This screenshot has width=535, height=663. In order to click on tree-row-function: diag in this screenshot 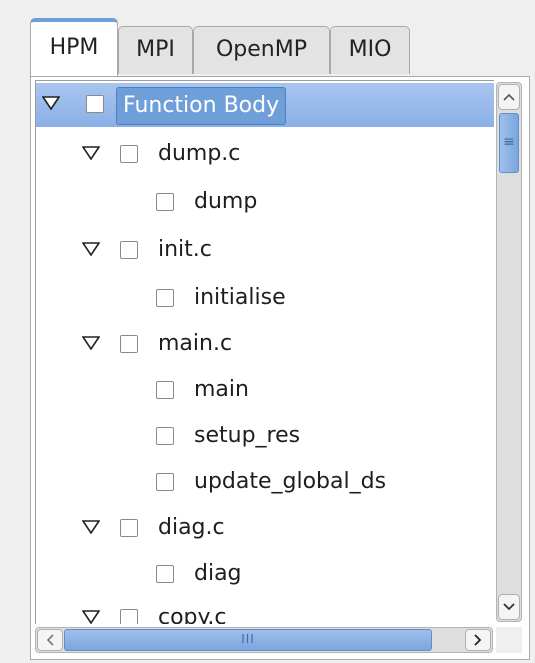, I will do `click(265, 575)`.